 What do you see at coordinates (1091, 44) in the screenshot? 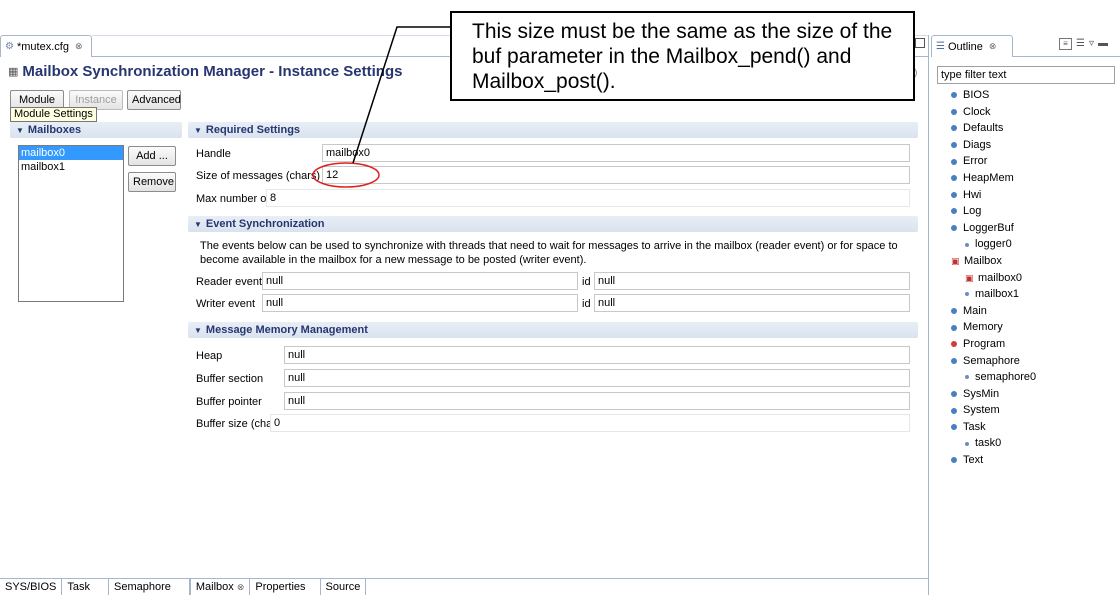
I see `view-menu-icon: ▿` at bounding box center [1091, 44].